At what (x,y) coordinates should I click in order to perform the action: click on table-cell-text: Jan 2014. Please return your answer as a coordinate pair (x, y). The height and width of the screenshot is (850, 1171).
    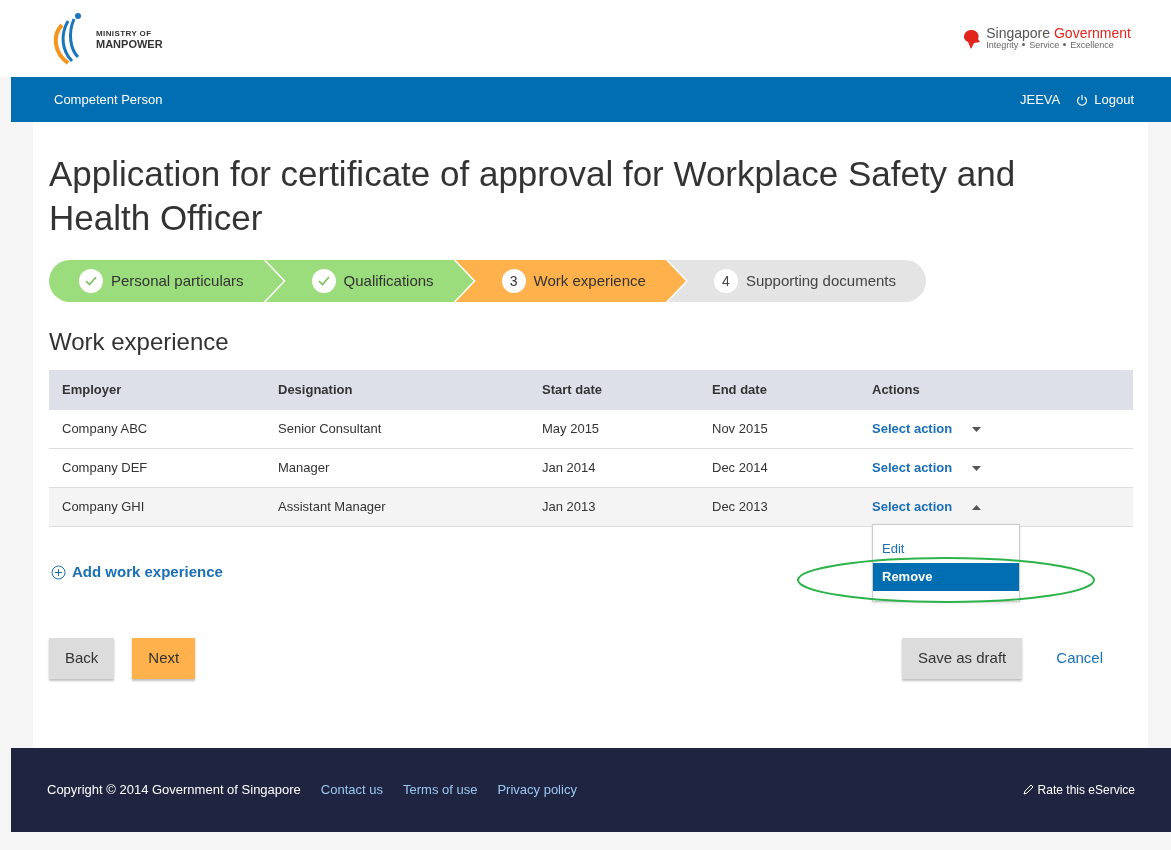
    Looking at the image, I should click on (569, 468).